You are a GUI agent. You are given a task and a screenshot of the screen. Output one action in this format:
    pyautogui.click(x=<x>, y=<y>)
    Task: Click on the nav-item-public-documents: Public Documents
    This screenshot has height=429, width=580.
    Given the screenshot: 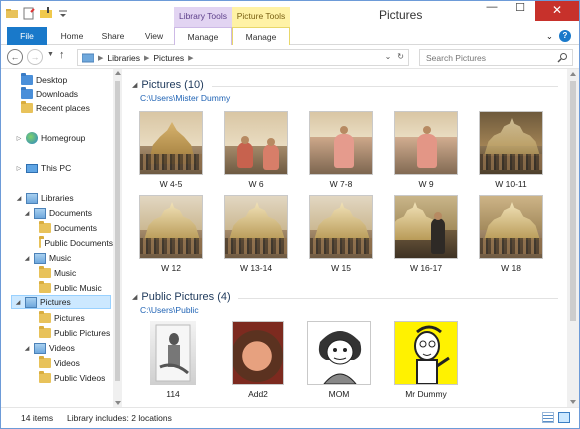 What is the action you would take?
    pyautogui.click(x=76, y=243)
    